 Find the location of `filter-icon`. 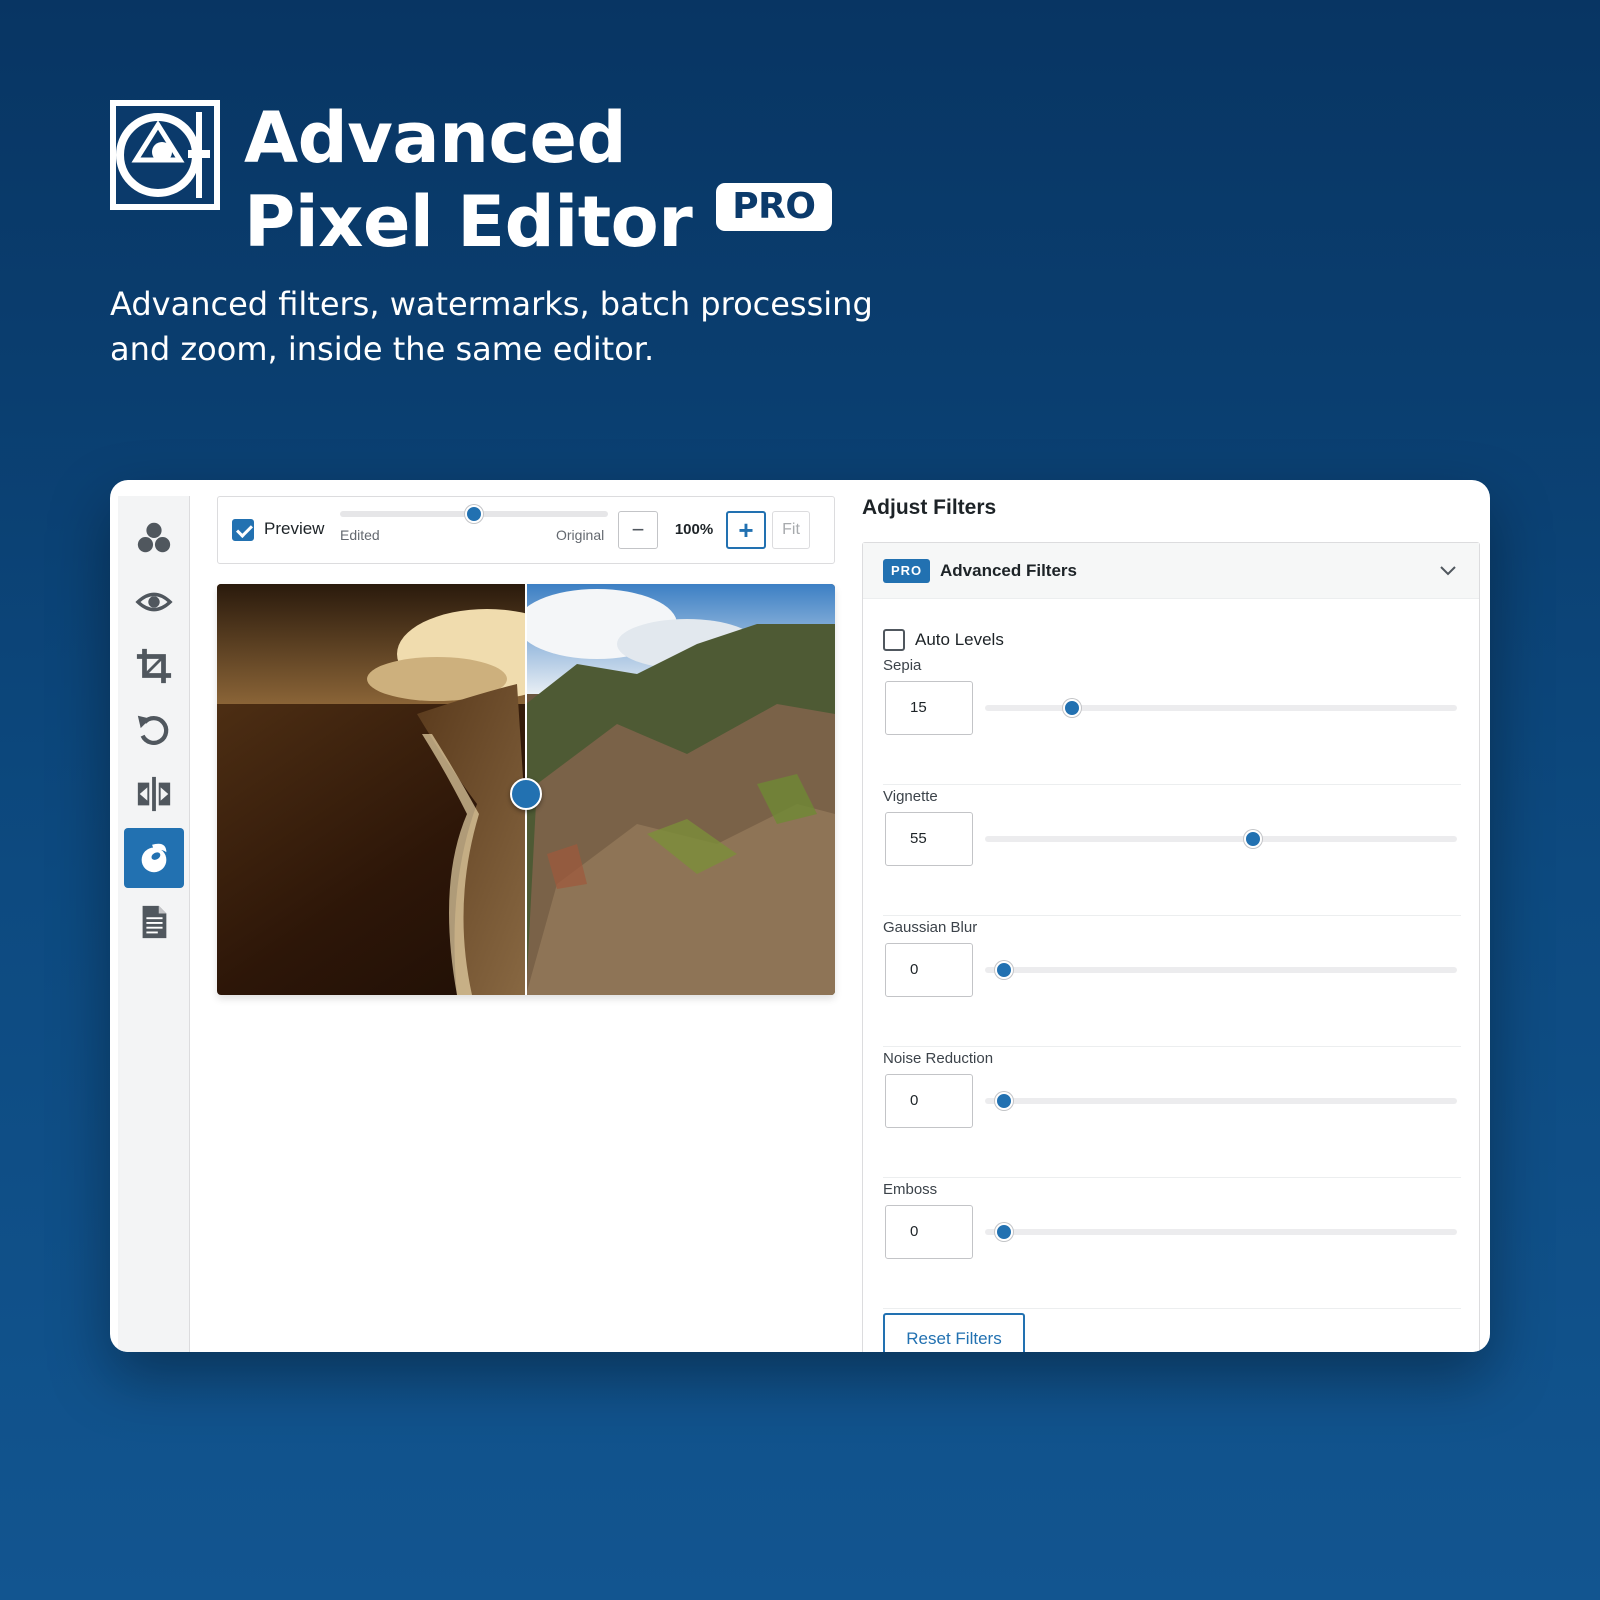

filter-icon is located at coordinates (154, 858).